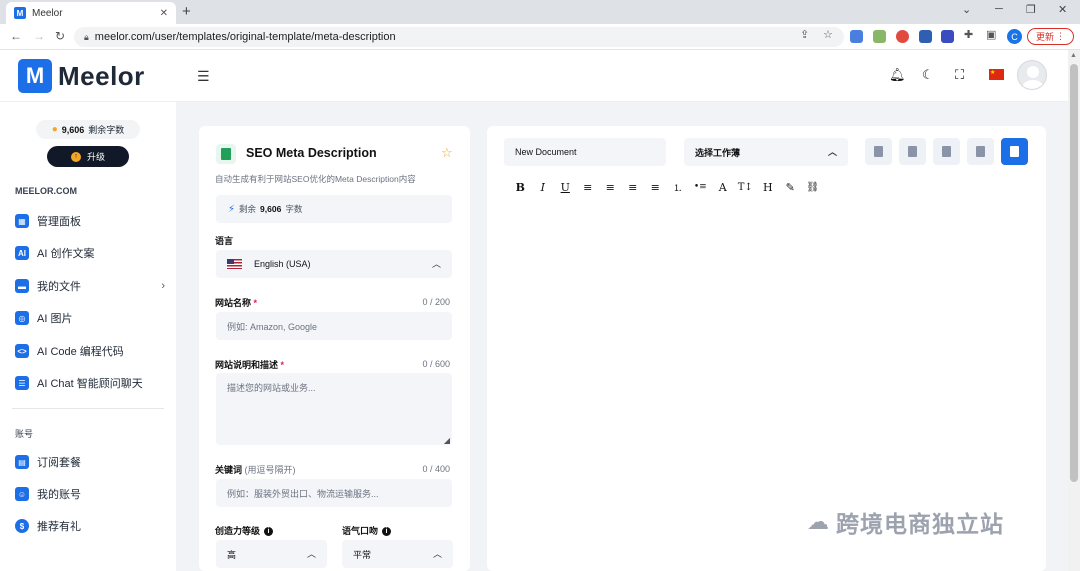 This screenshot has width=1080, height=571. I want to click on update-label: 更新, so click(1044, 37).